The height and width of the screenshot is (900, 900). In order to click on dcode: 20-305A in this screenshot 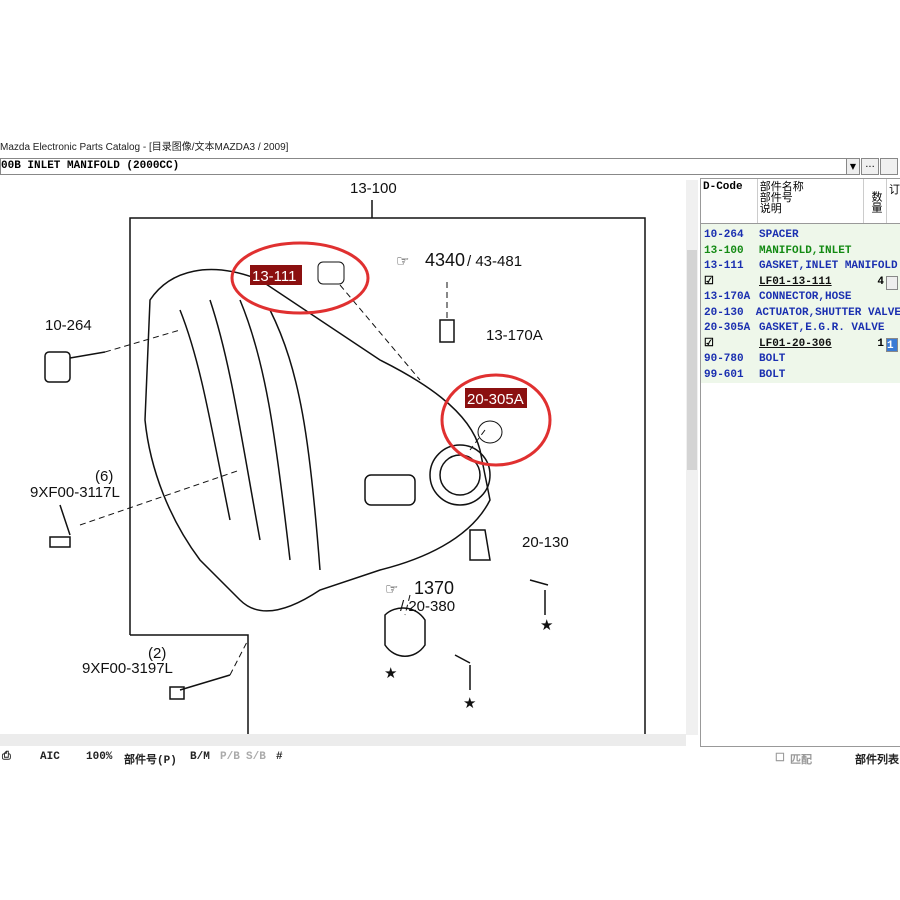, I will do `click(730, 329)`.